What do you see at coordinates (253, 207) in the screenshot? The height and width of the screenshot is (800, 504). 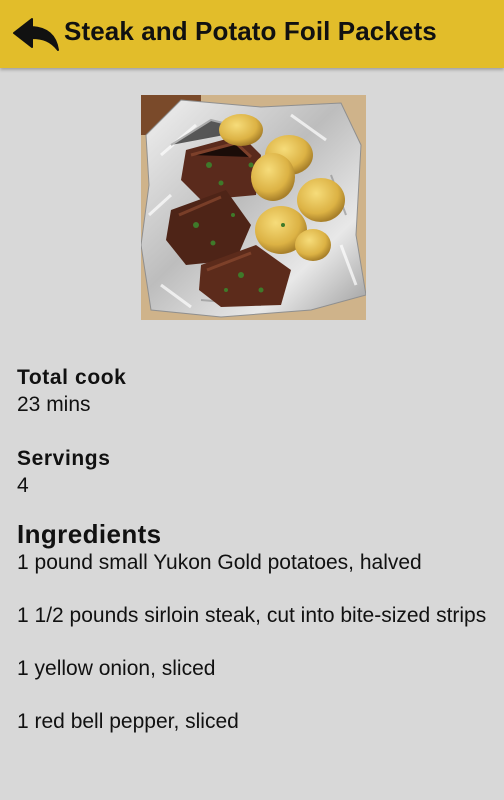 I see `recipe-photo` at bounding box center [253, 207].